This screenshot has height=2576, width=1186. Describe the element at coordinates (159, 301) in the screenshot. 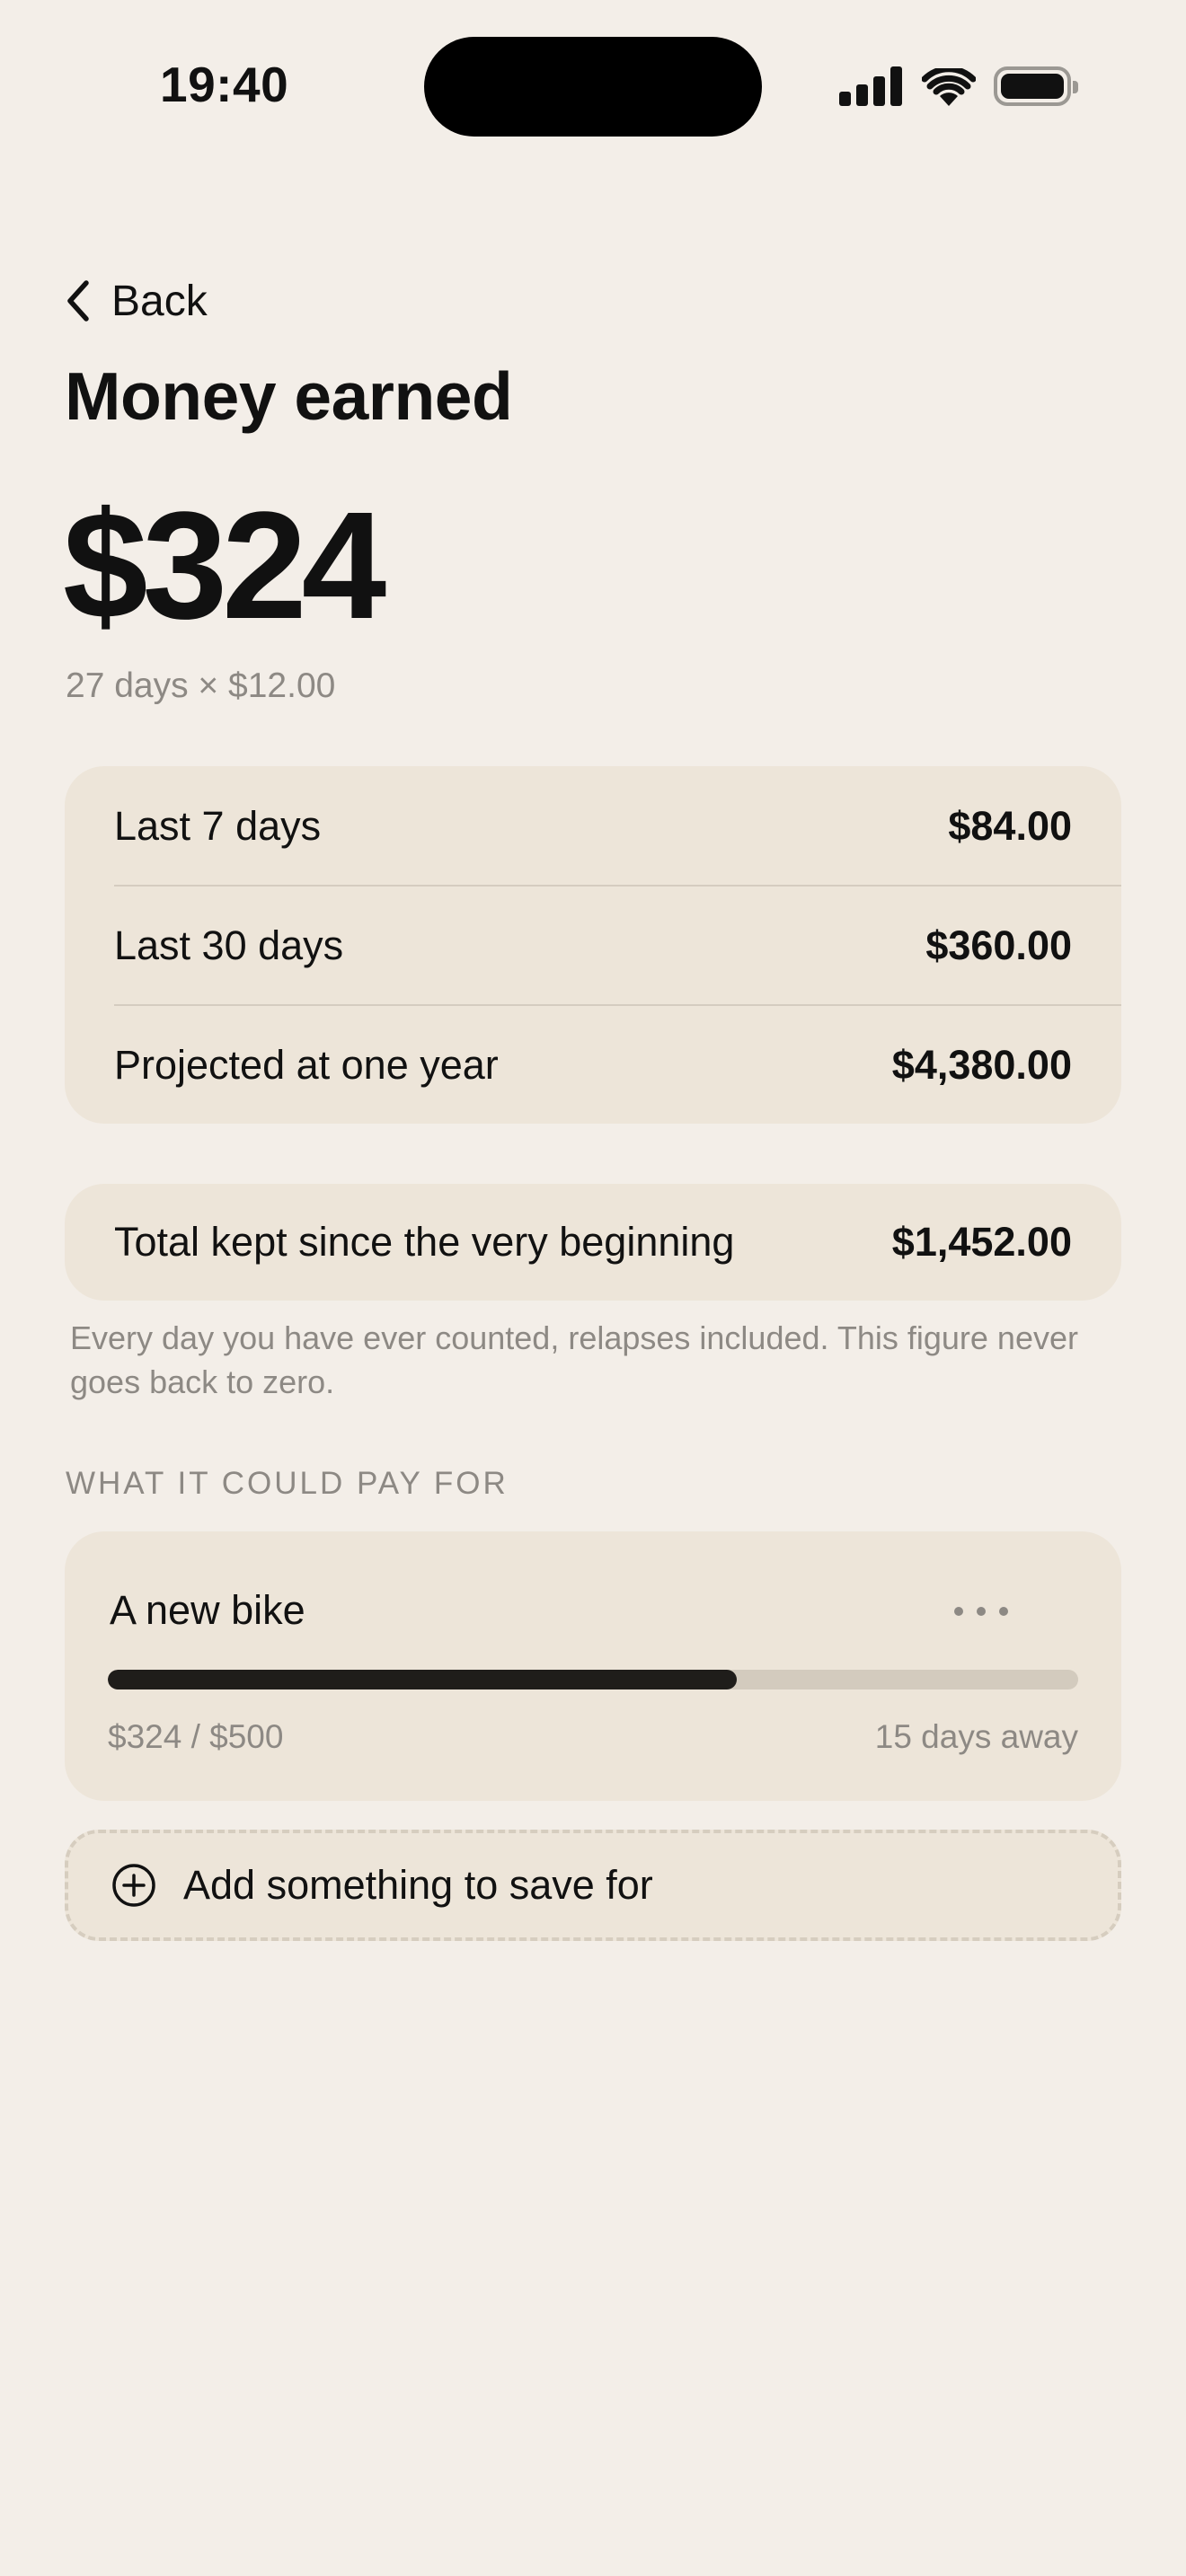

I see `back-label: Back` at that location.